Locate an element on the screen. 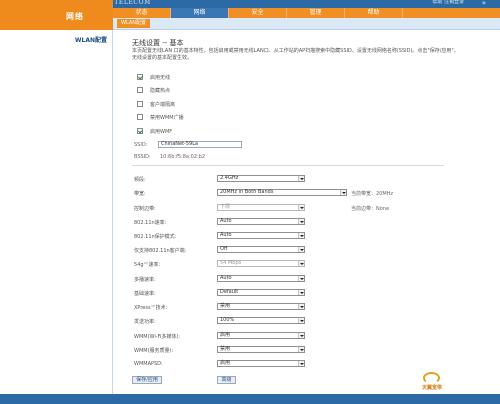  field-select: 下限 is located at coordinates (261, 207).